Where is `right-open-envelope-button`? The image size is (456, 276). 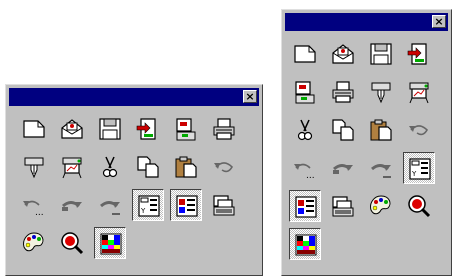 right-open-envelope-button is located at coordinates (343, 54).